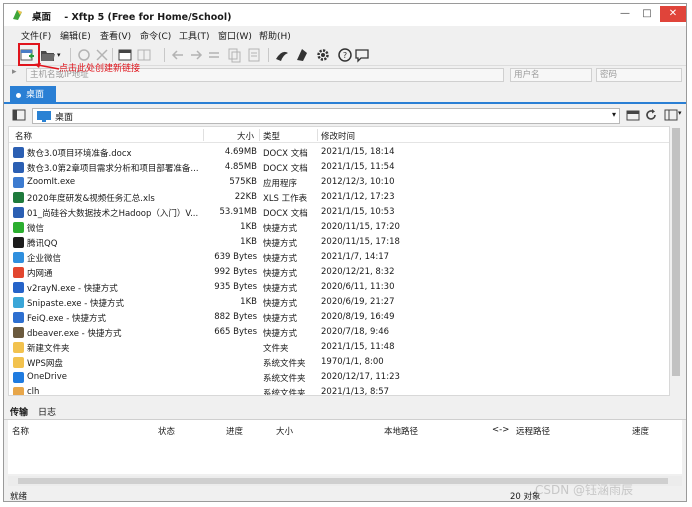  What do you see at coordinates (680, 113) in the screenshot?
I see `view-mode-chevron-icon: ▾` at bounding box center [680, 113].